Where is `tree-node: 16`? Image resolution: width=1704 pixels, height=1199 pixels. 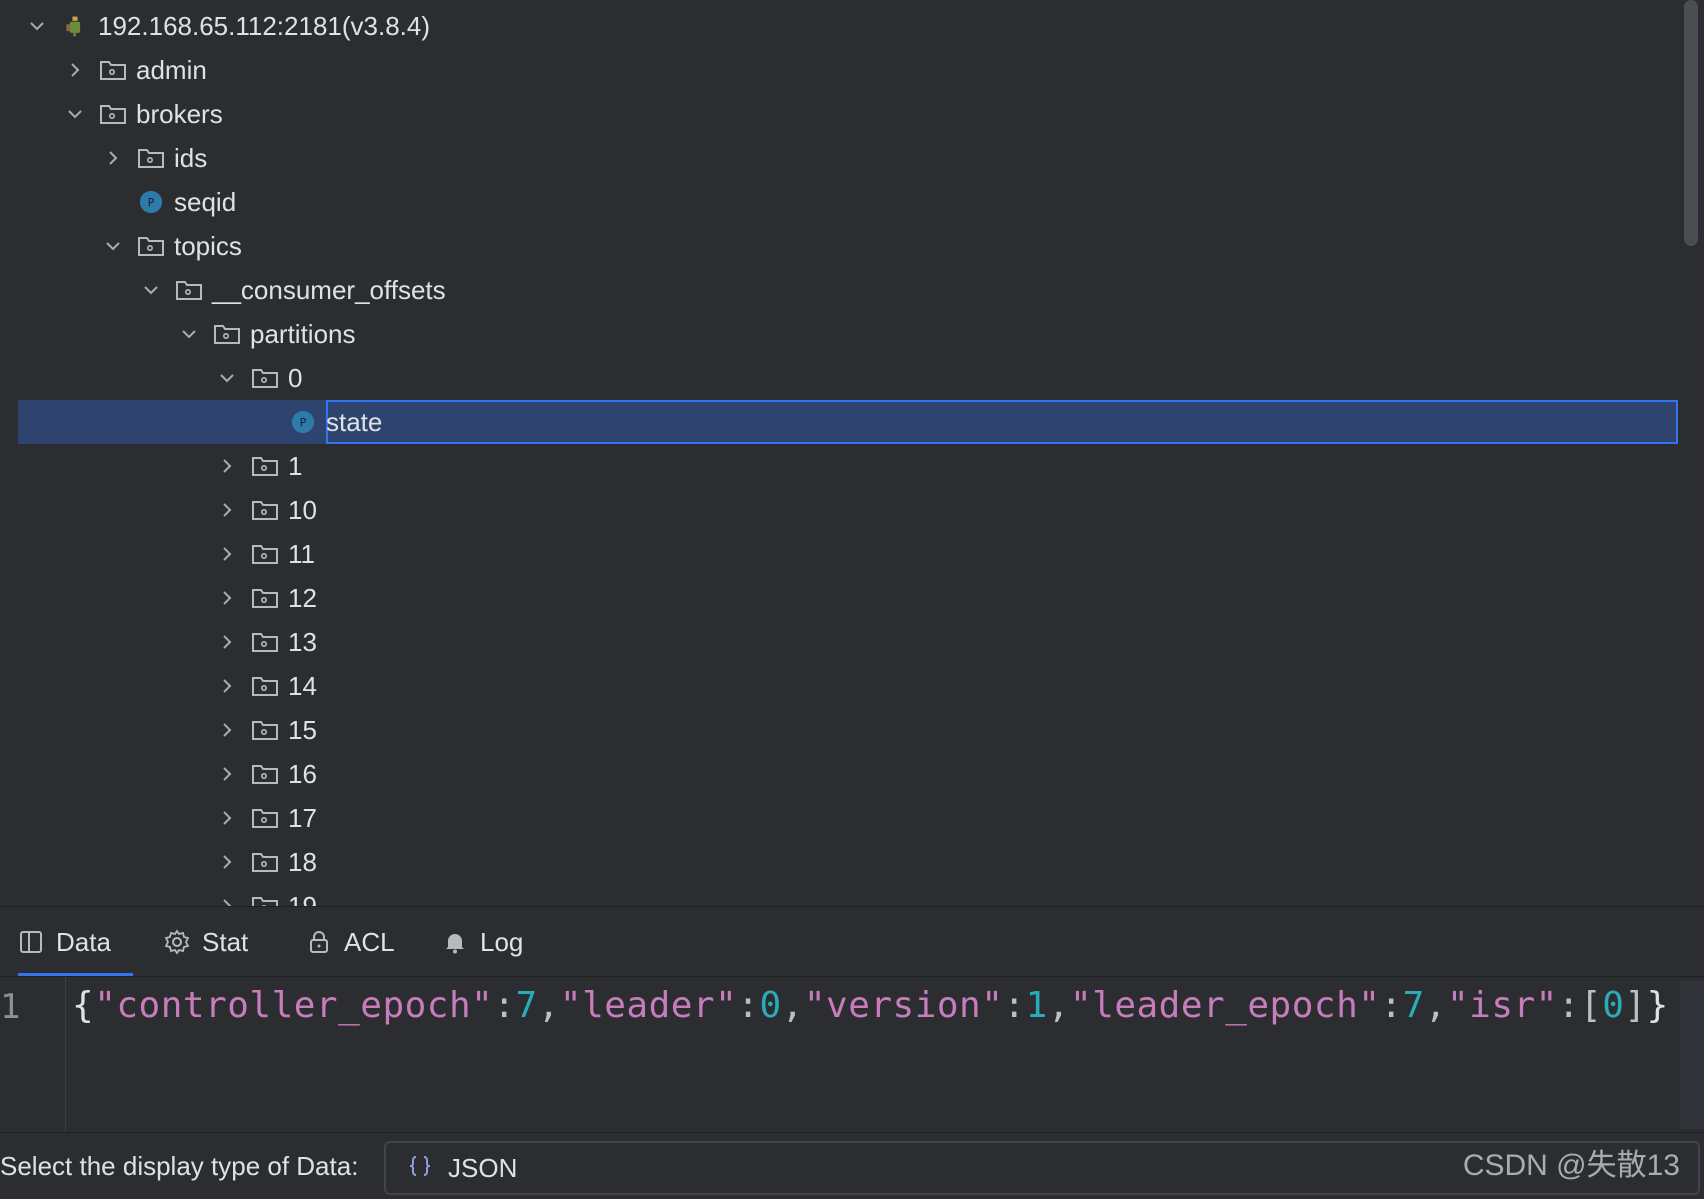
tree-node: 16 is located at coordinates (848, 774).